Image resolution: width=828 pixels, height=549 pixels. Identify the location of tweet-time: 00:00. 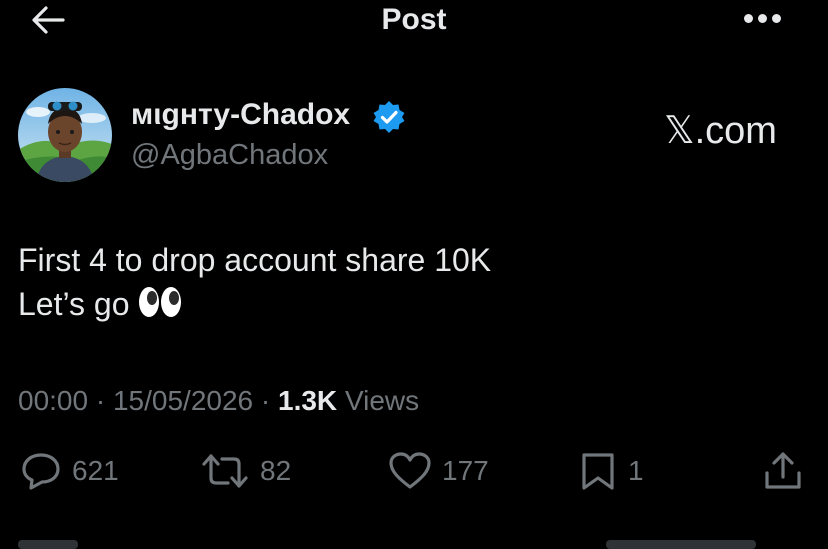
(53, 400).